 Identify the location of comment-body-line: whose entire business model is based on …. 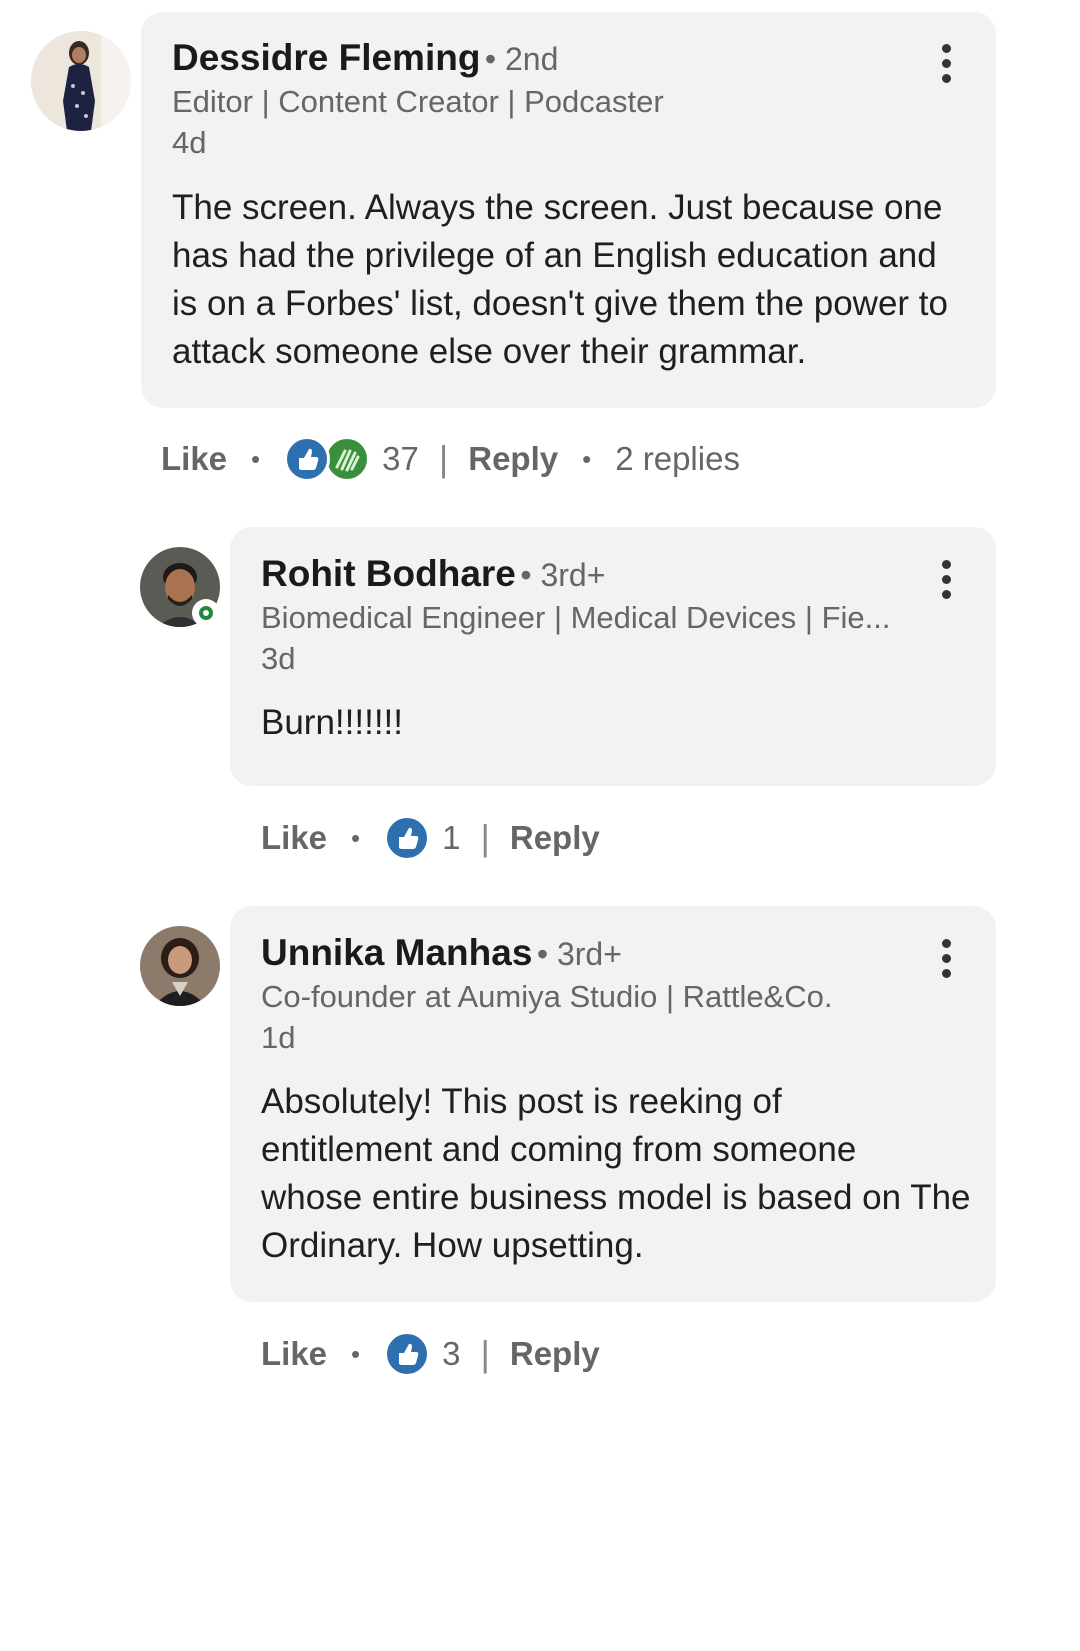
(616, 1197).